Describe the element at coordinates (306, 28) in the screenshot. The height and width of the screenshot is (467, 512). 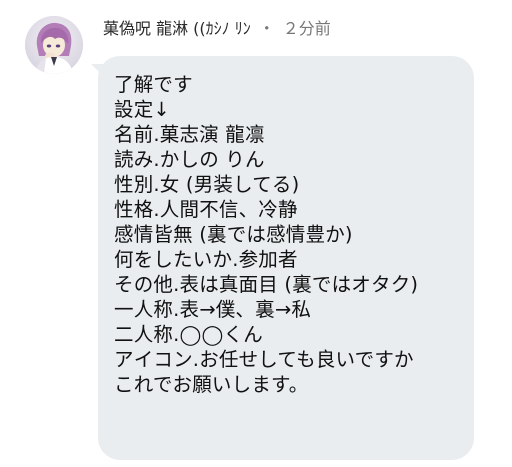
I see `timestamp: ２分前` at that location.